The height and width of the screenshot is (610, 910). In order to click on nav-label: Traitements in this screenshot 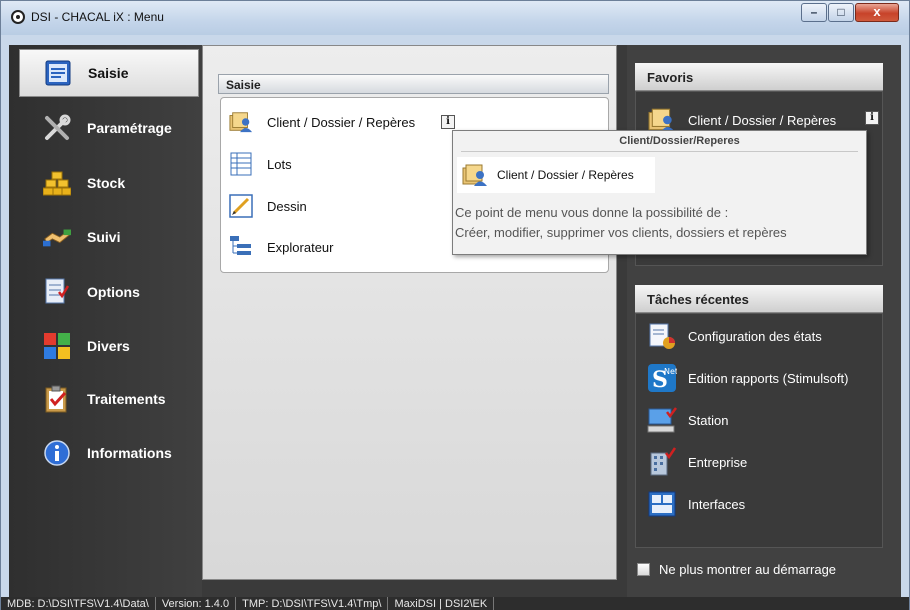, I will do `click(126, 399)`.